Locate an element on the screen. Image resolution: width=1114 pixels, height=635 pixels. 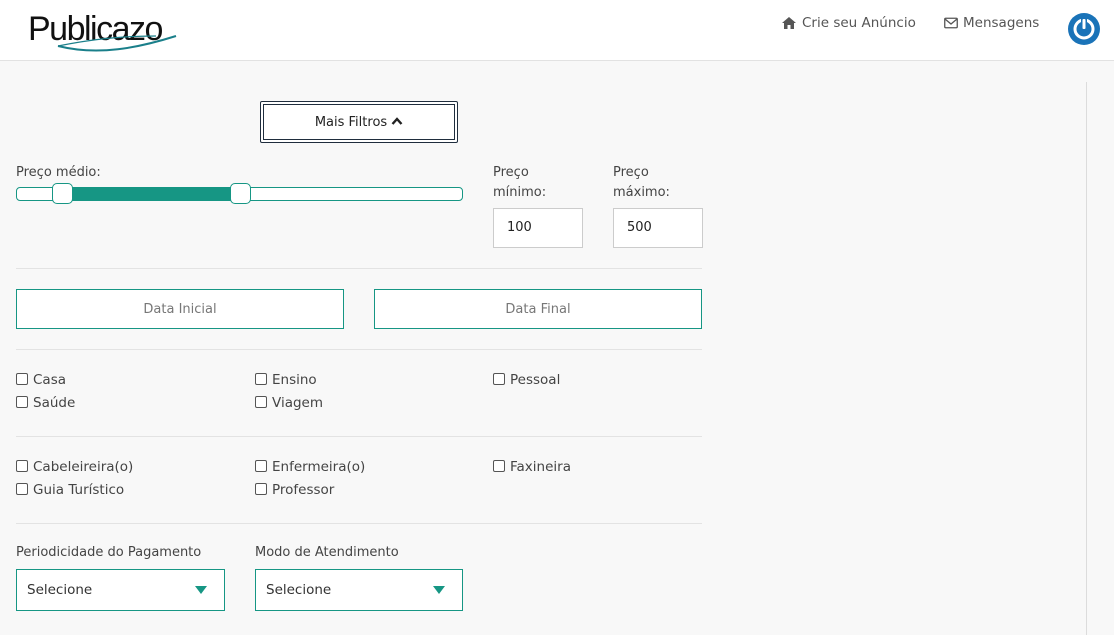
chevron-up-icon is located at coordinates (397, 122).